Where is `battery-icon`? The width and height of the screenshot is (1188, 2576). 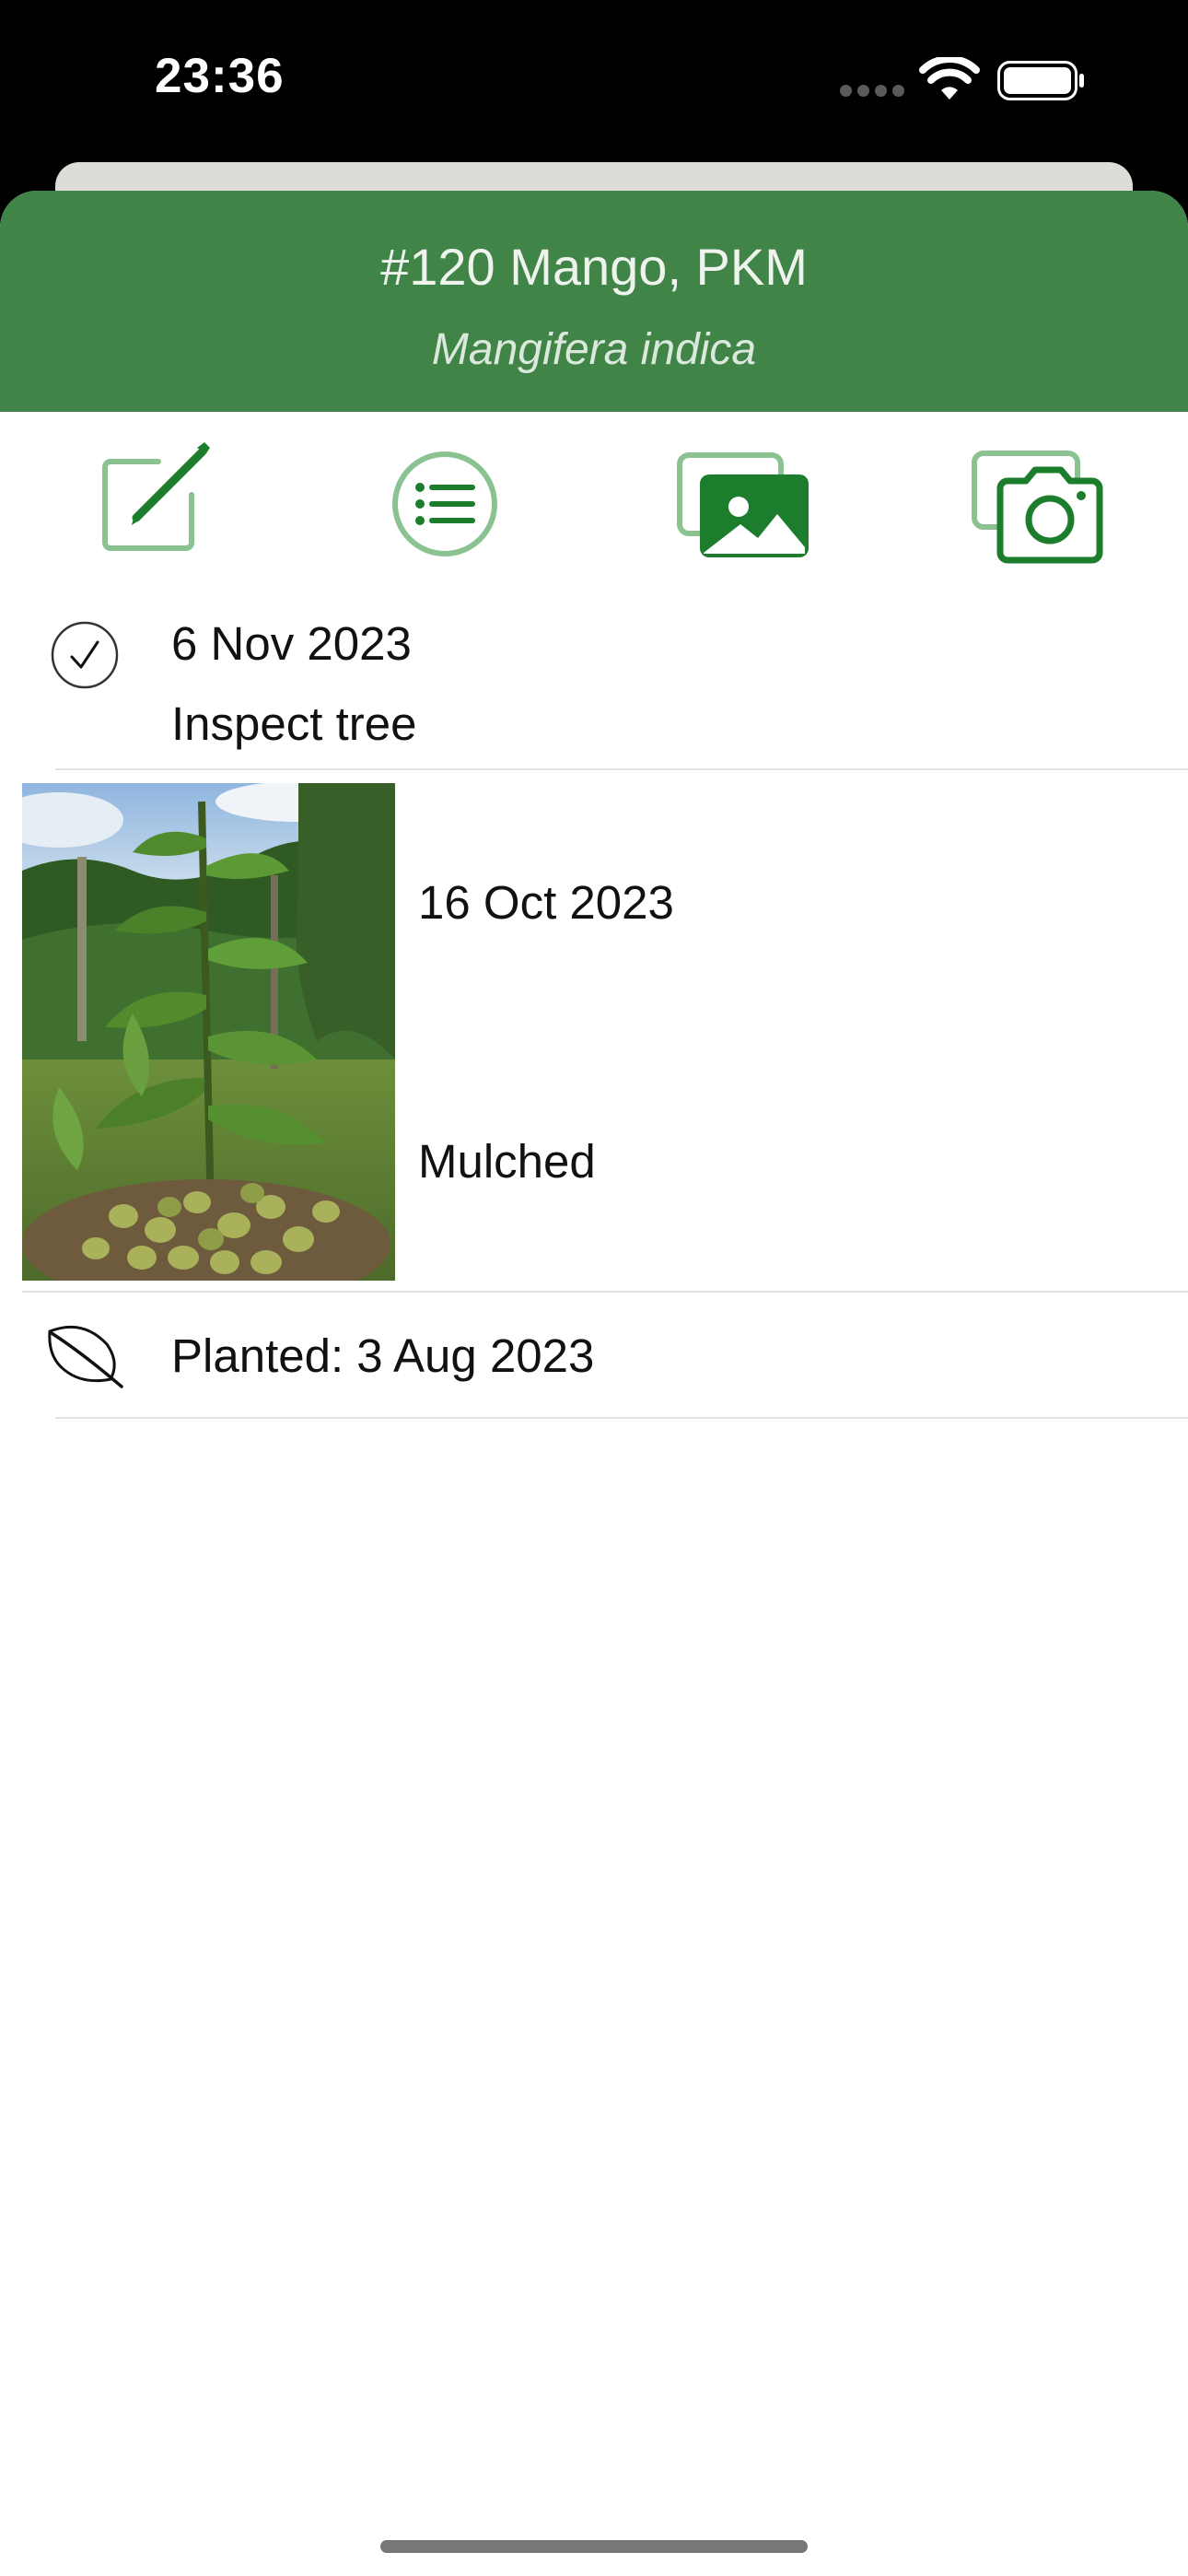 battery-icon is located at coordinates (1040, 80).